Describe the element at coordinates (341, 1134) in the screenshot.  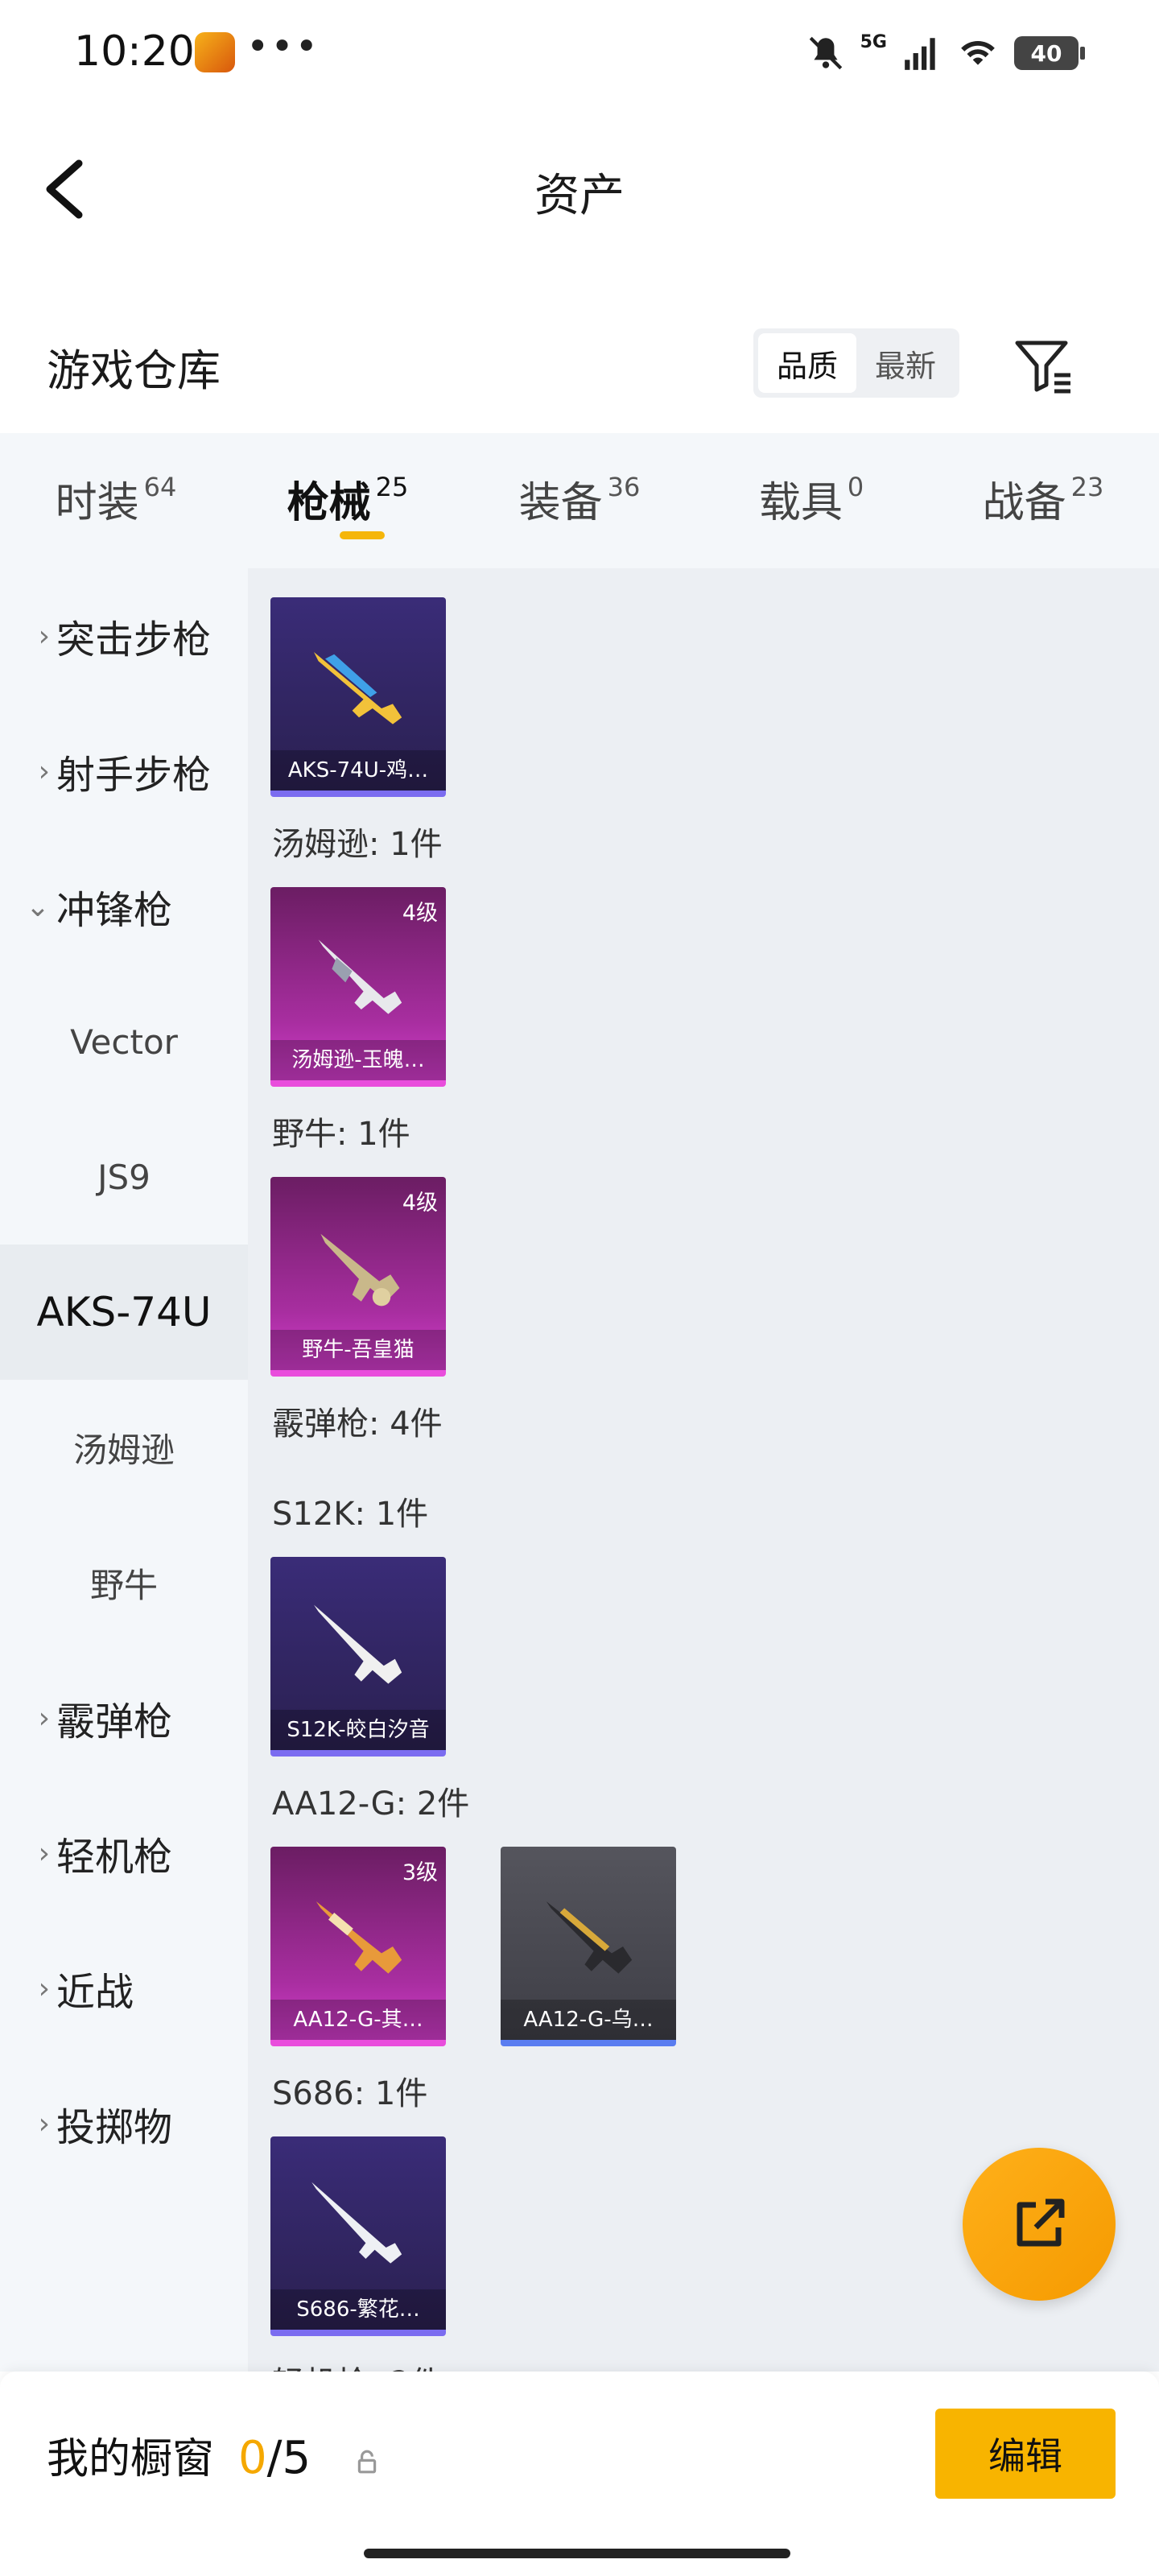
I see `group-label: 野牛: 1件` at that location.